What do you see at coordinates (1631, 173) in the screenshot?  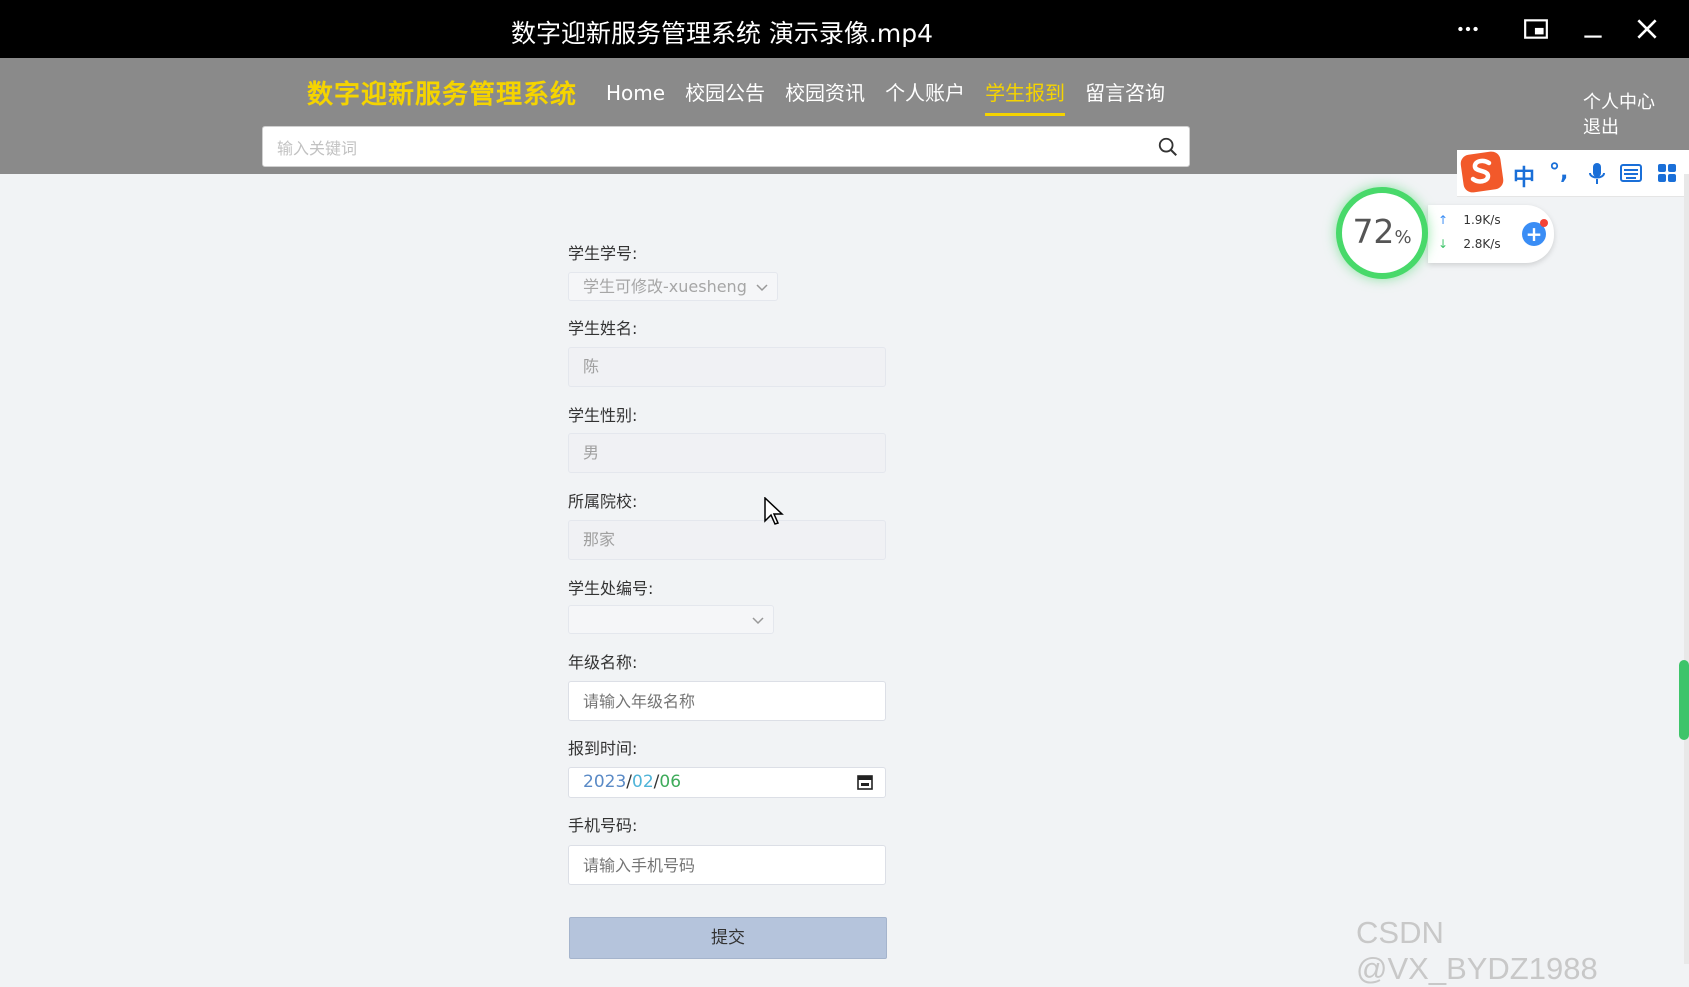 I see `keyboard-icon` at bounding box center [1631, 173].